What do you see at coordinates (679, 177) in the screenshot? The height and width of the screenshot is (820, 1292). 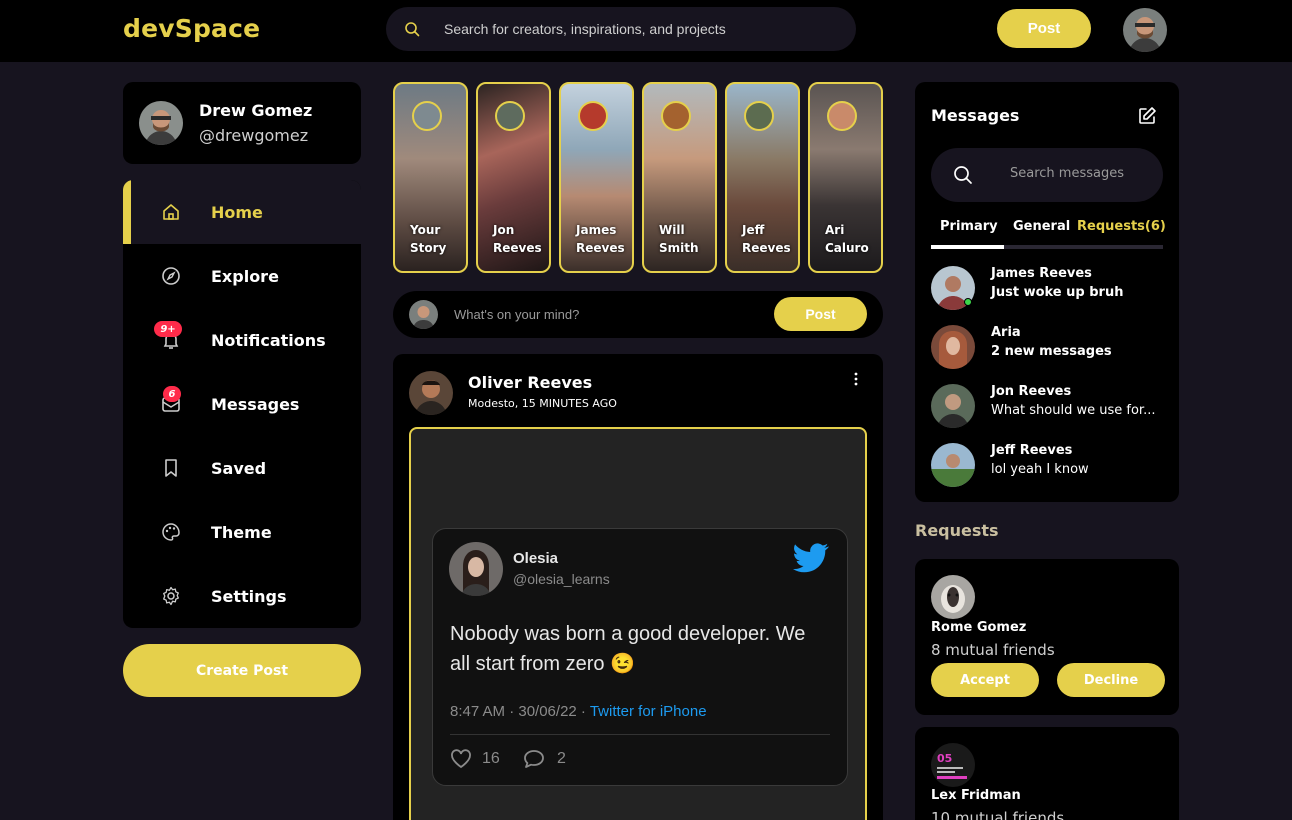 I see `story-card: Will Smith` at bounding box center [679, 177].